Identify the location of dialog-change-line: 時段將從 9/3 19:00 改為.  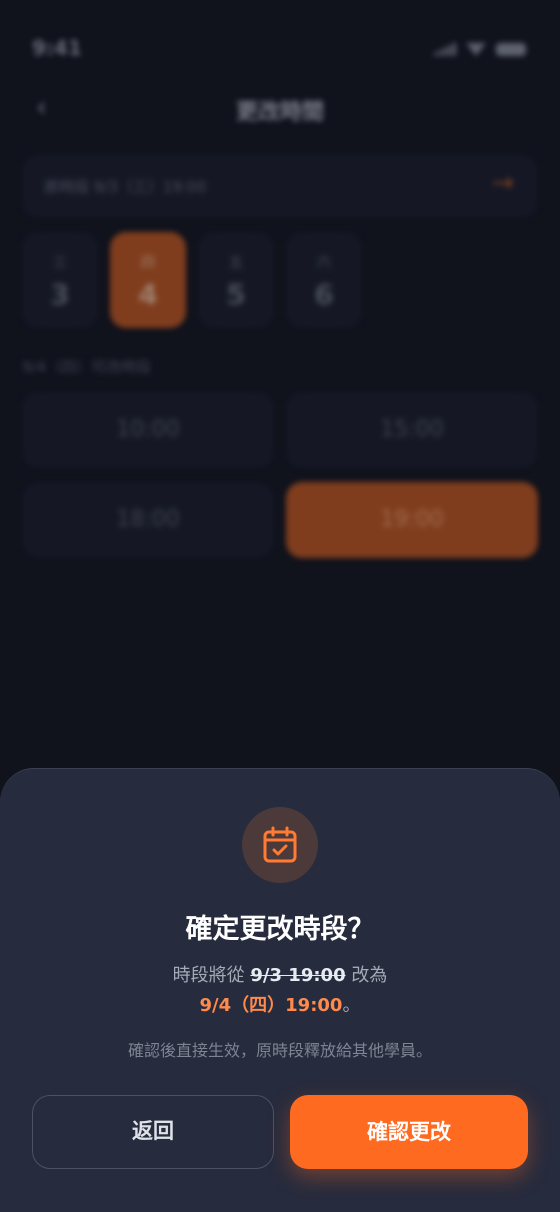
(280, 974).